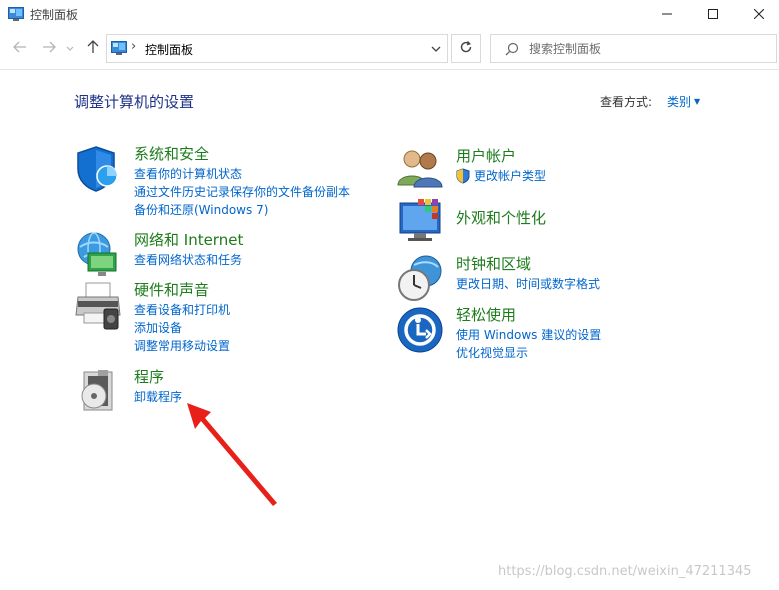  I want to click on close-icon, so click(759, 15).